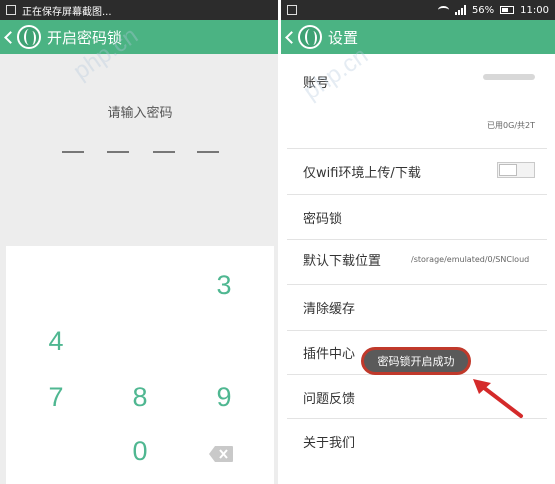 The width and height of the screenshot is (555, 484). I want to click on toast-message: 密码锁开启成功, so click(416, 361).